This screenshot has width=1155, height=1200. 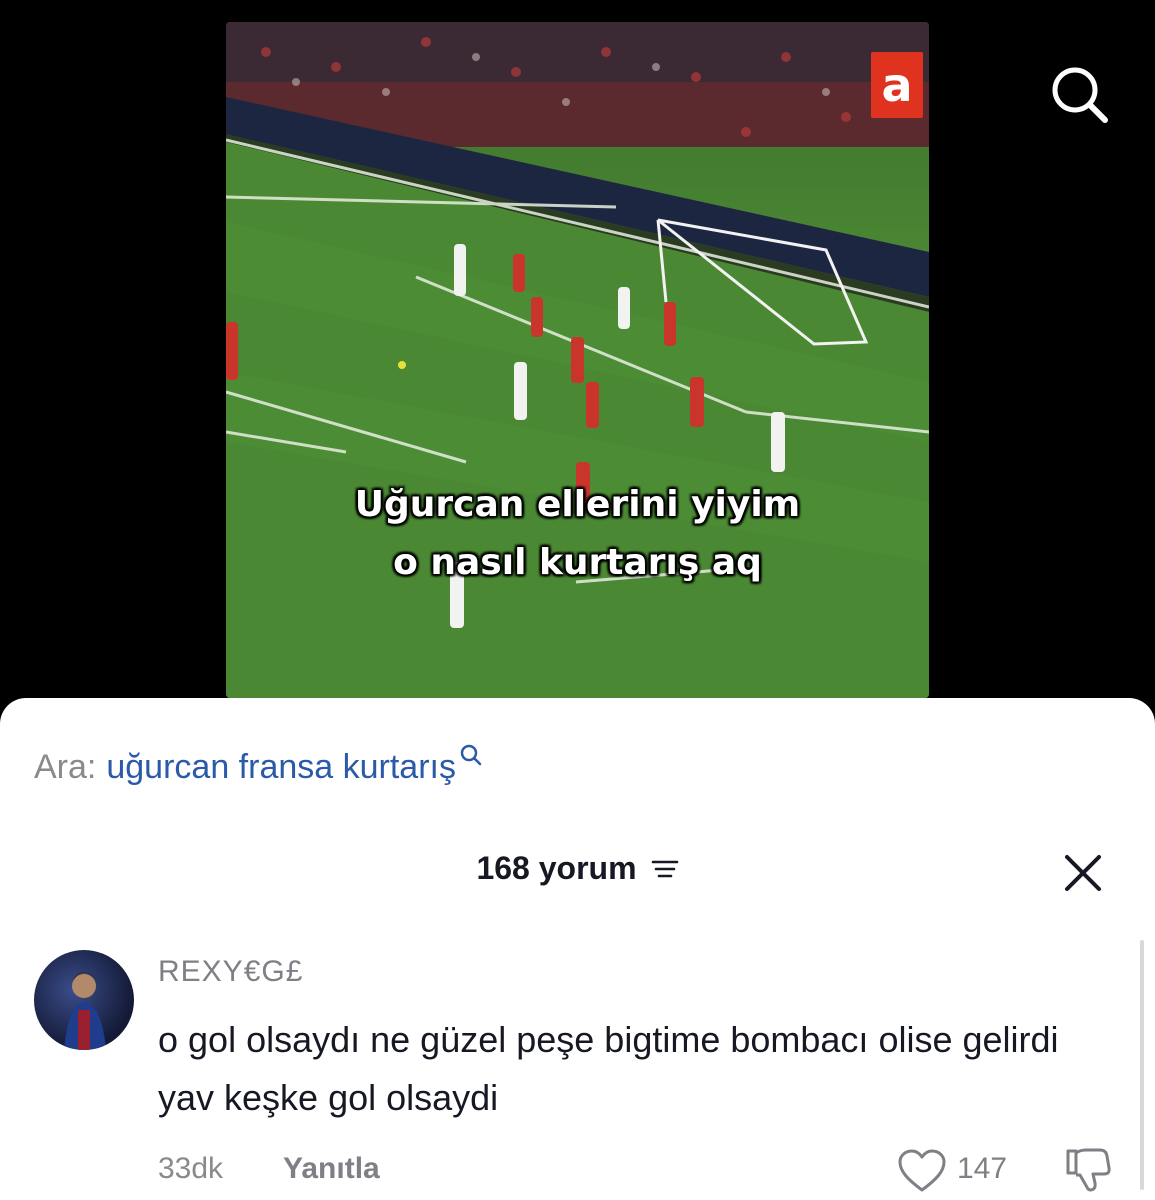 I want to click on filter-icon, so click(x=664, y=868).